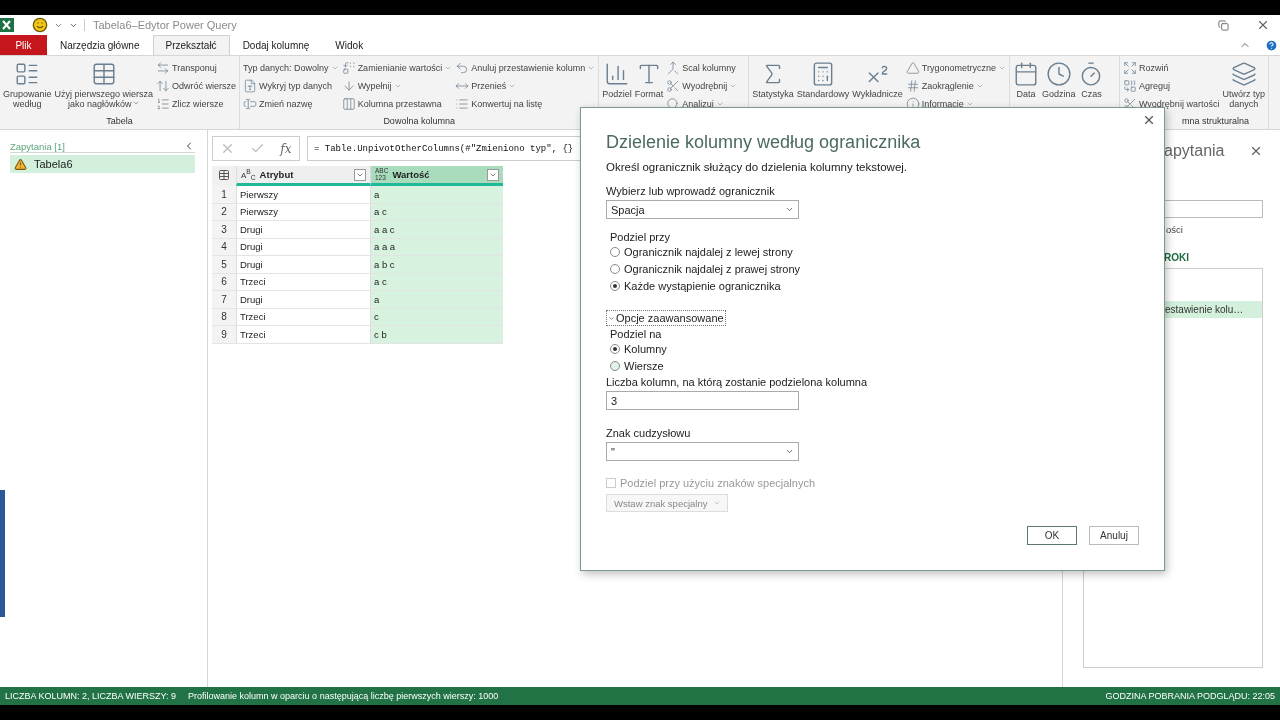  I want to click on steps-heading: ROKI, so click(1176, 257).